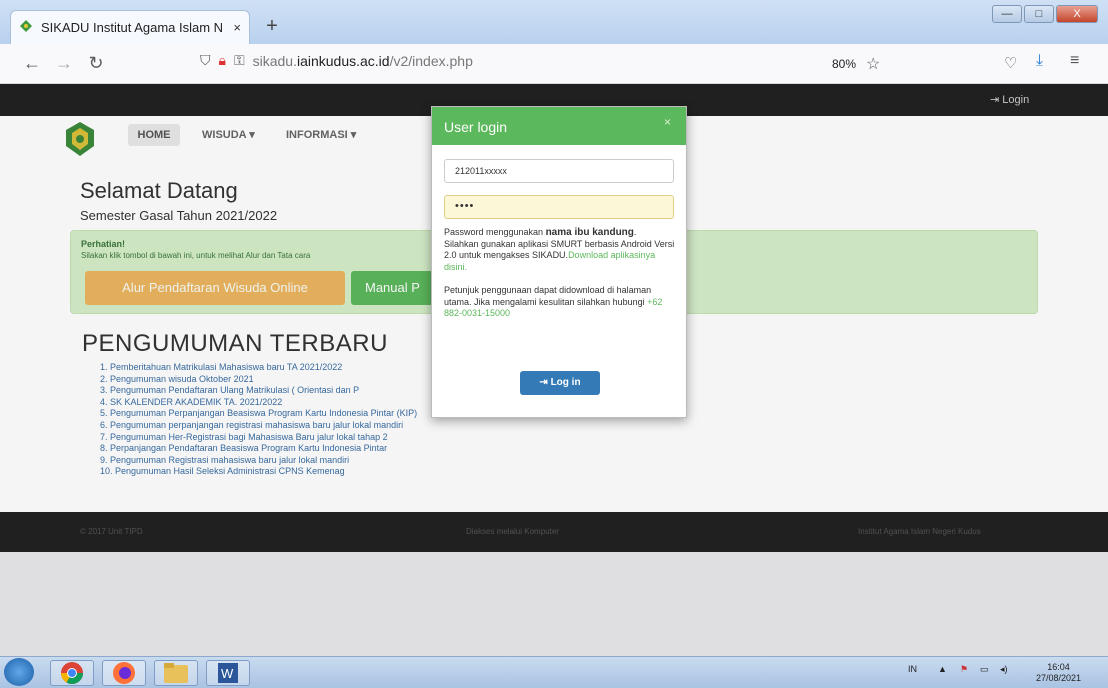 The image size is (1108, 688). I want to click on start-button, so click(19, 672).